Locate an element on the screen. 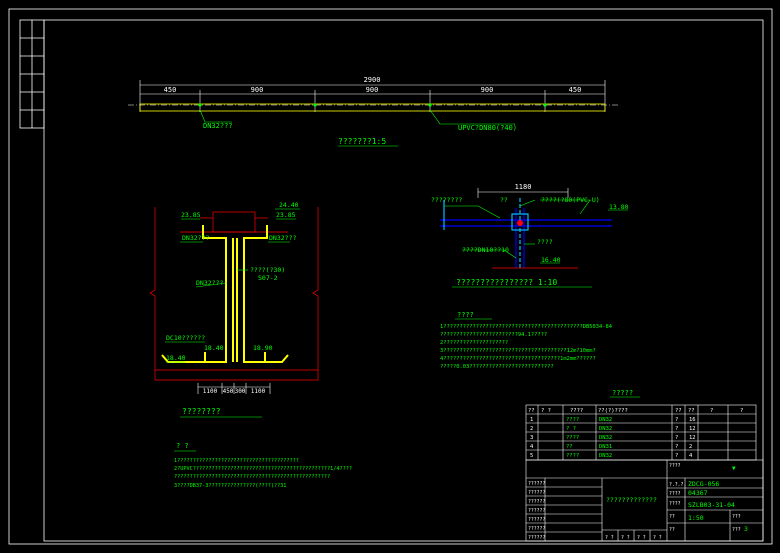 This screenshot has height=553, width=780. drawing-number: SZLB03-31-04 is located at coordinates (711, 505).